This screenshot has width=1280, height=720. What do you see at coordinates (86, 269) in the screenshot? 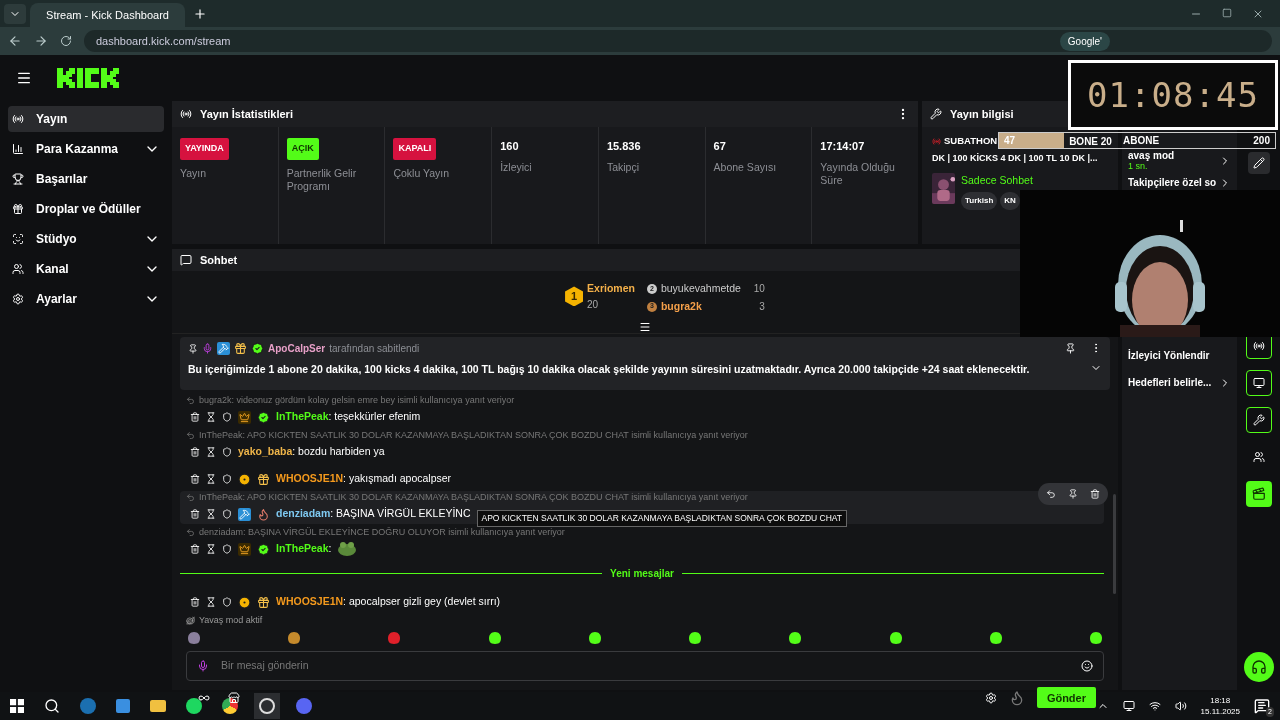
I see `sidebar-item: Kanal` at bounding box center [86, 269].